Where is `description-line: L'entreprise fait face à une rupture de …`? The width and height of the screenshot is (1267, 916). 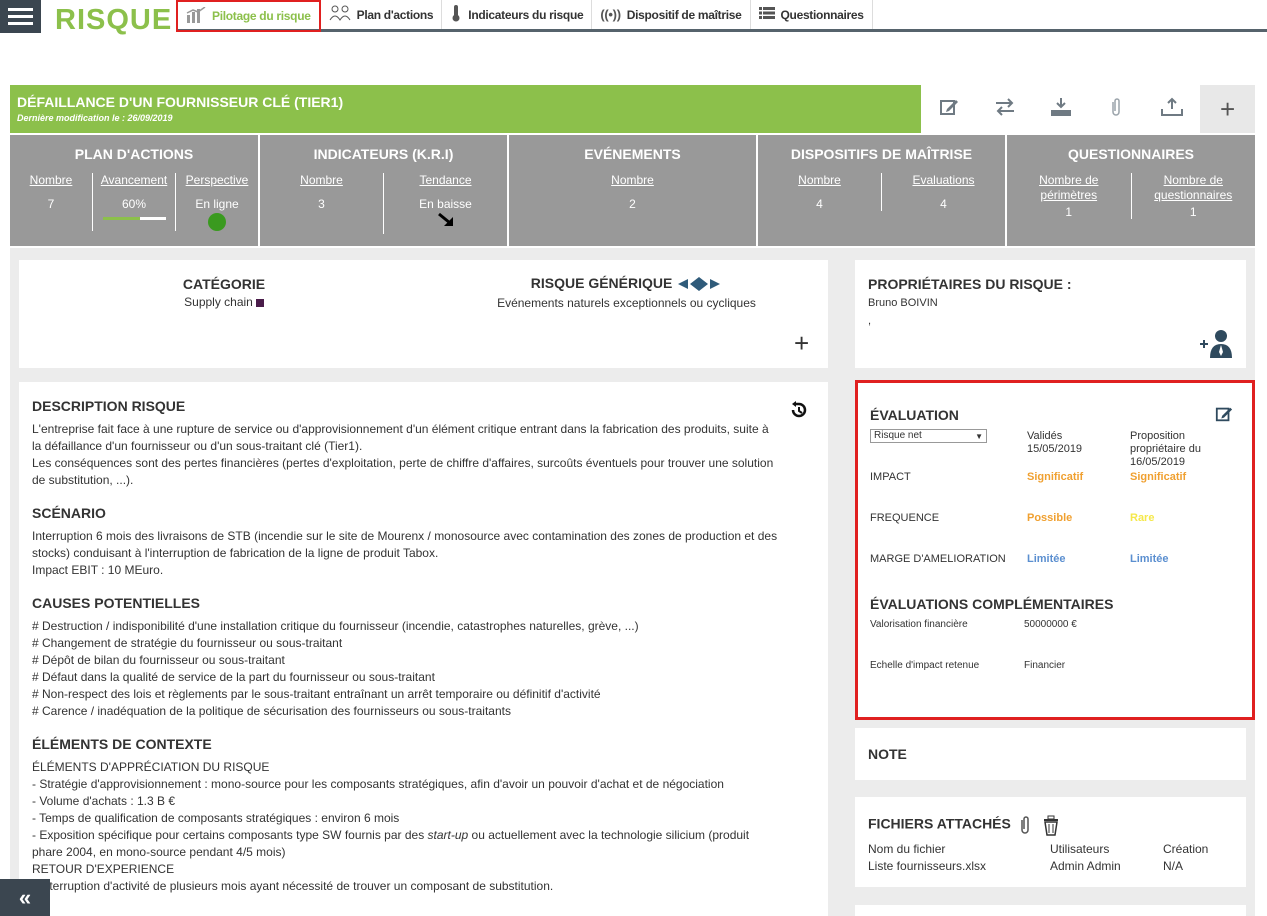
description-line: L'entreprise fait face à une rupture de … is located at coordinates (400, 429).